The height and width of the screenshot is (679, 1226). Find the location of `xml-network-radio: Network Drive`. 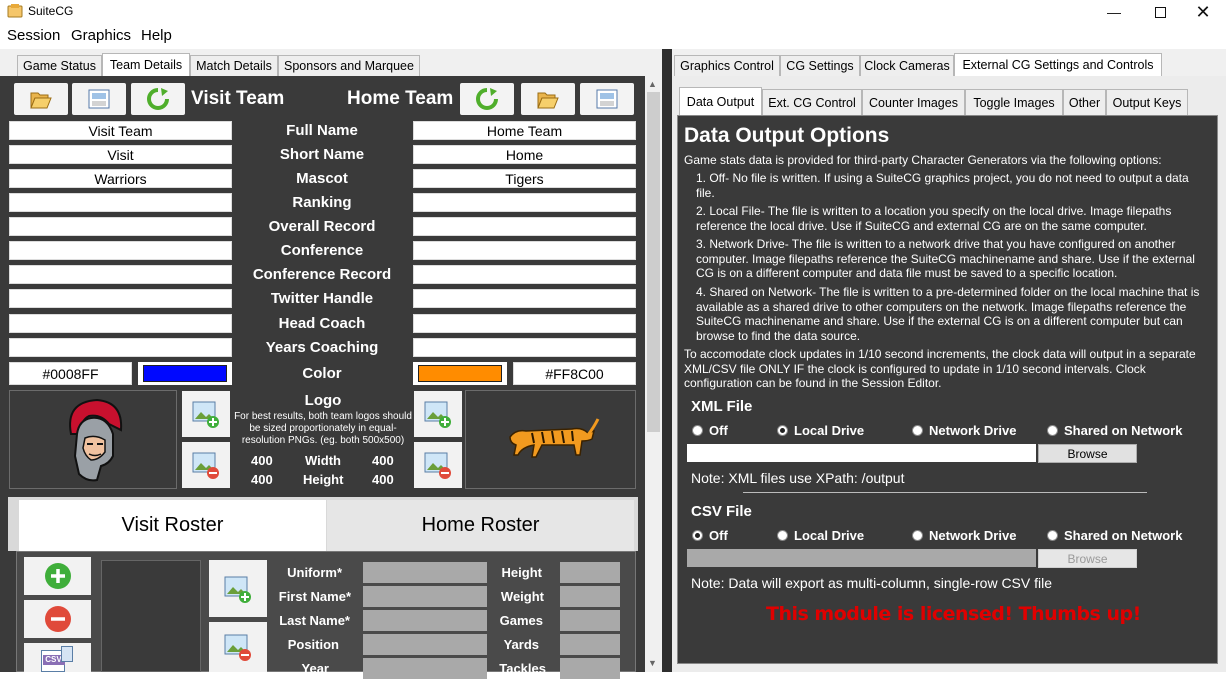

xml-network-radio: Network Drive is located at coordinates (964, 430).